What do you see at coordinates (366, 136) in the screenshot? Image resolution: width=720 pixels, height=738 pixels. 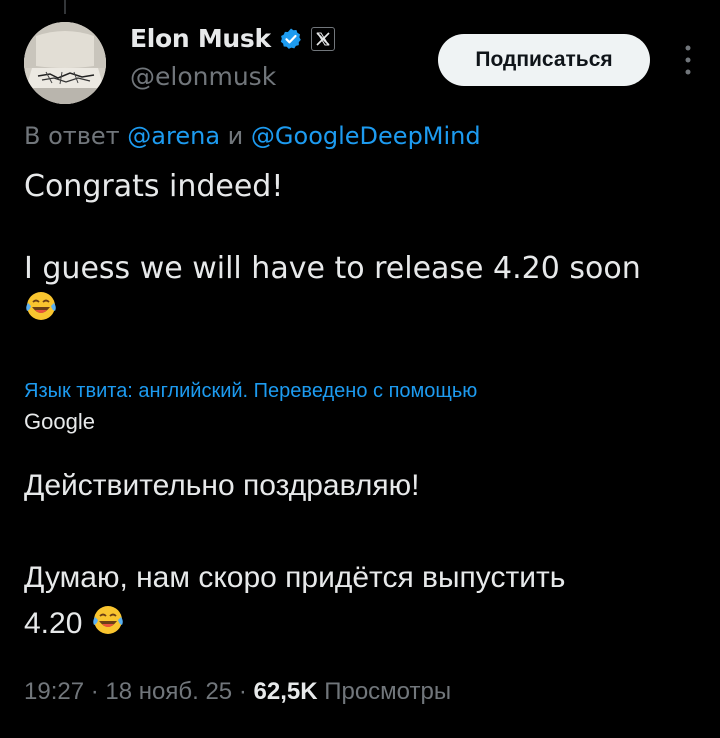 I see `mention-link-googledeepmind: @GoogleDeepMind` at bounding box center [366, 136].